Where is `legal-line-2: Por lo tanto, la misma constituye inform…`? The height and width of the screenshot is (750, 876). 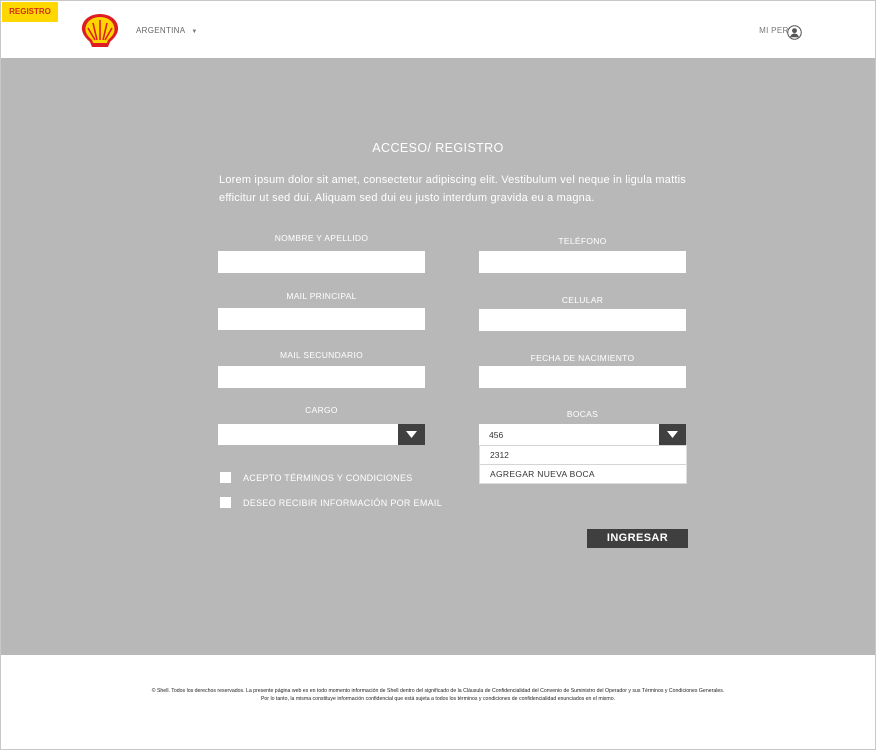
legal-line-2: Por lo tanto, la misma constituye inform… is located at coordinates (438, 699).